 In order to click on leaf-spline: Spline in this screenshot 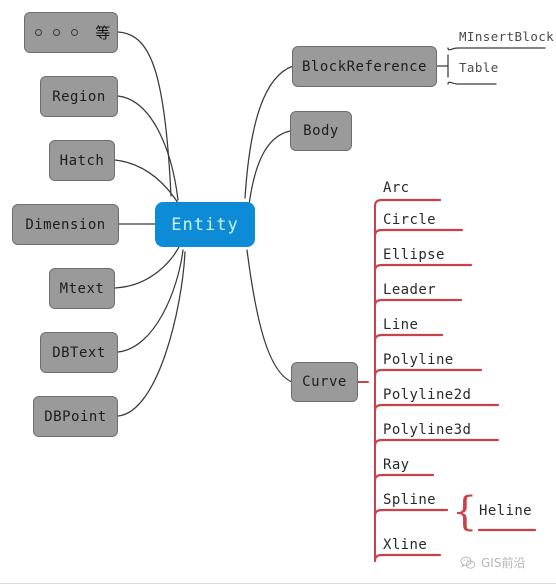, I will do `click(409, 500)`.